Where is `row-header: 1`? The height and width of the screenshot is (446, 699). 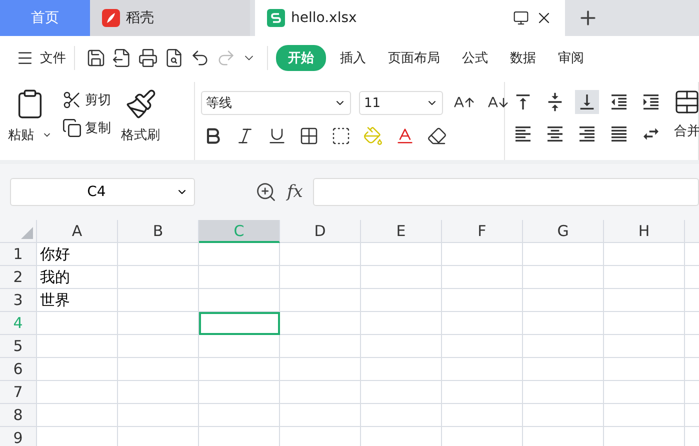 row-header: 1 is located at coordinates (18, 254).